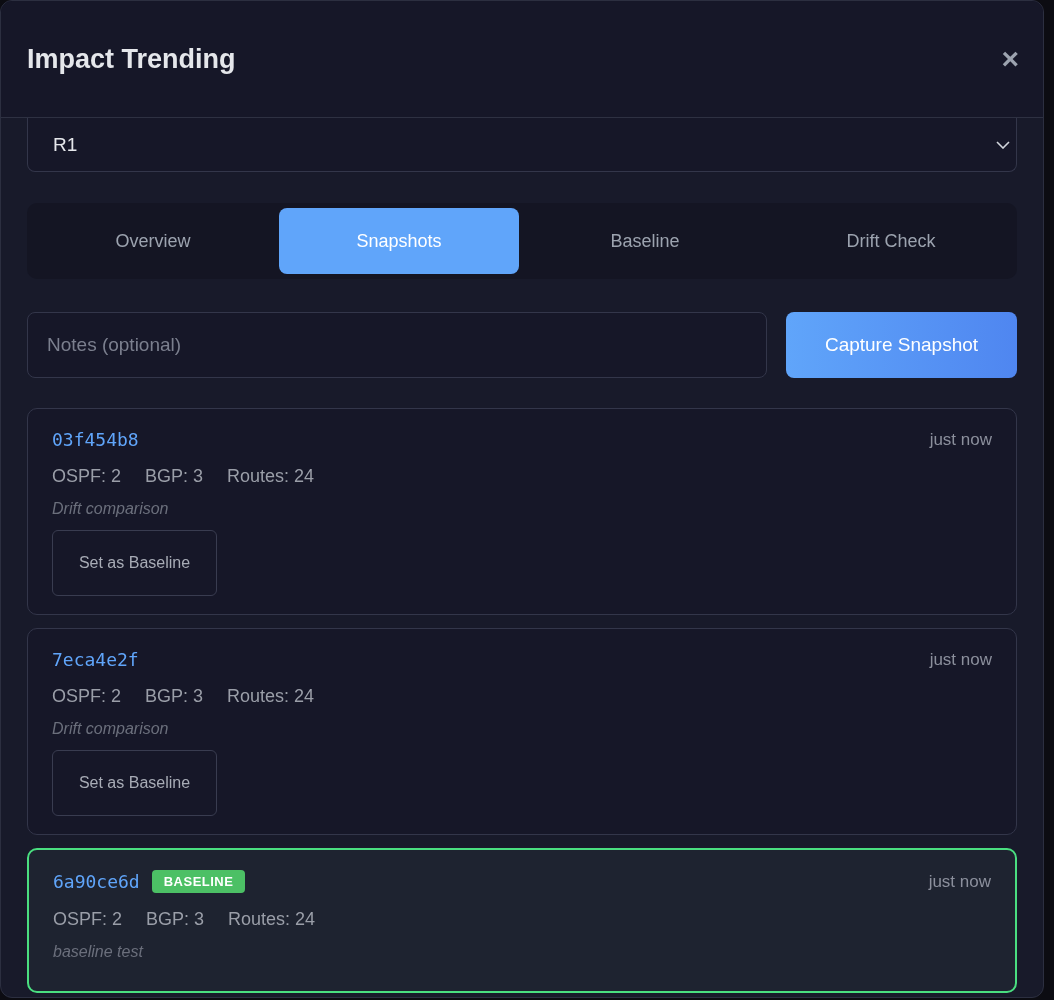  What do you see at coordinates (95, 659) in the screenshot?
I see `snapshot-id: 7eca4e2f` at bounding box center [95, 659].